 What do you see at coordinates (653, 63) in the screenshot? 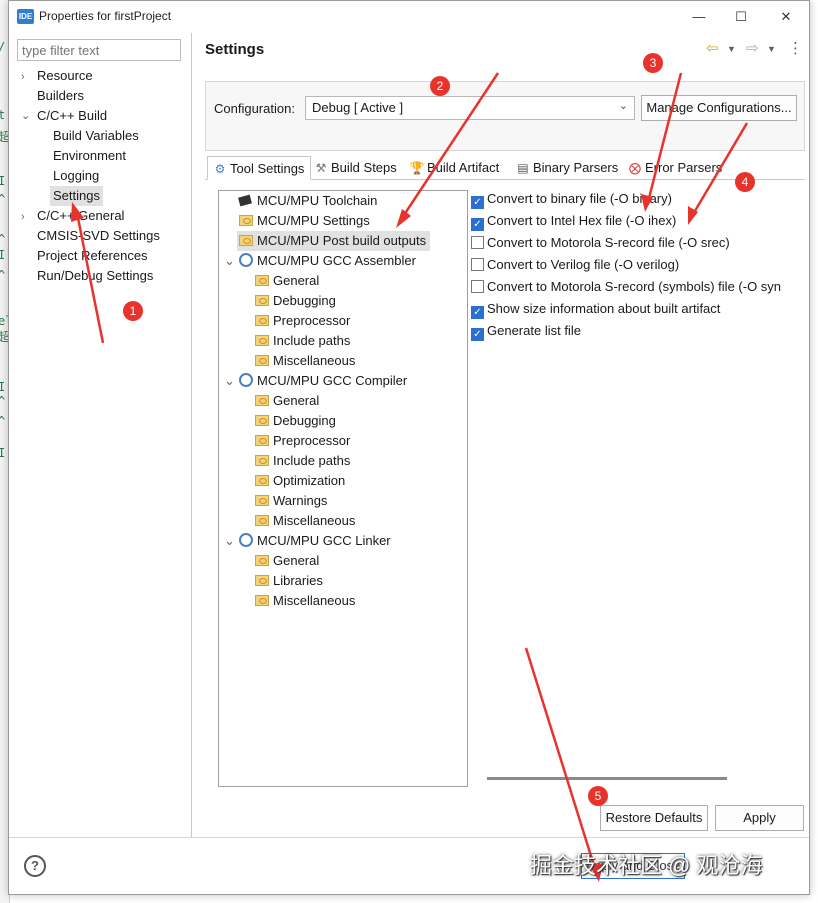
I see `annotation-badge: 3` at bounding box center [653, 63].